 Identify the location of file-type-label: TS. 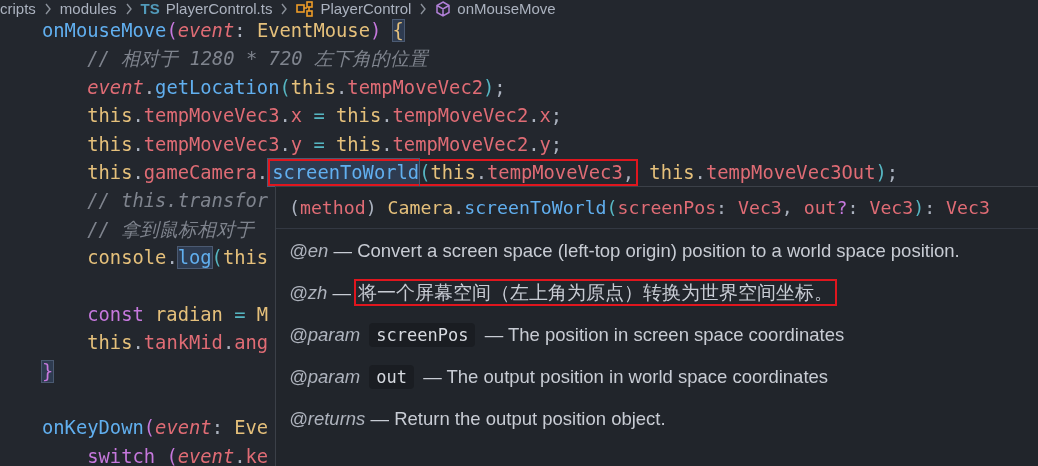
(150, 8).